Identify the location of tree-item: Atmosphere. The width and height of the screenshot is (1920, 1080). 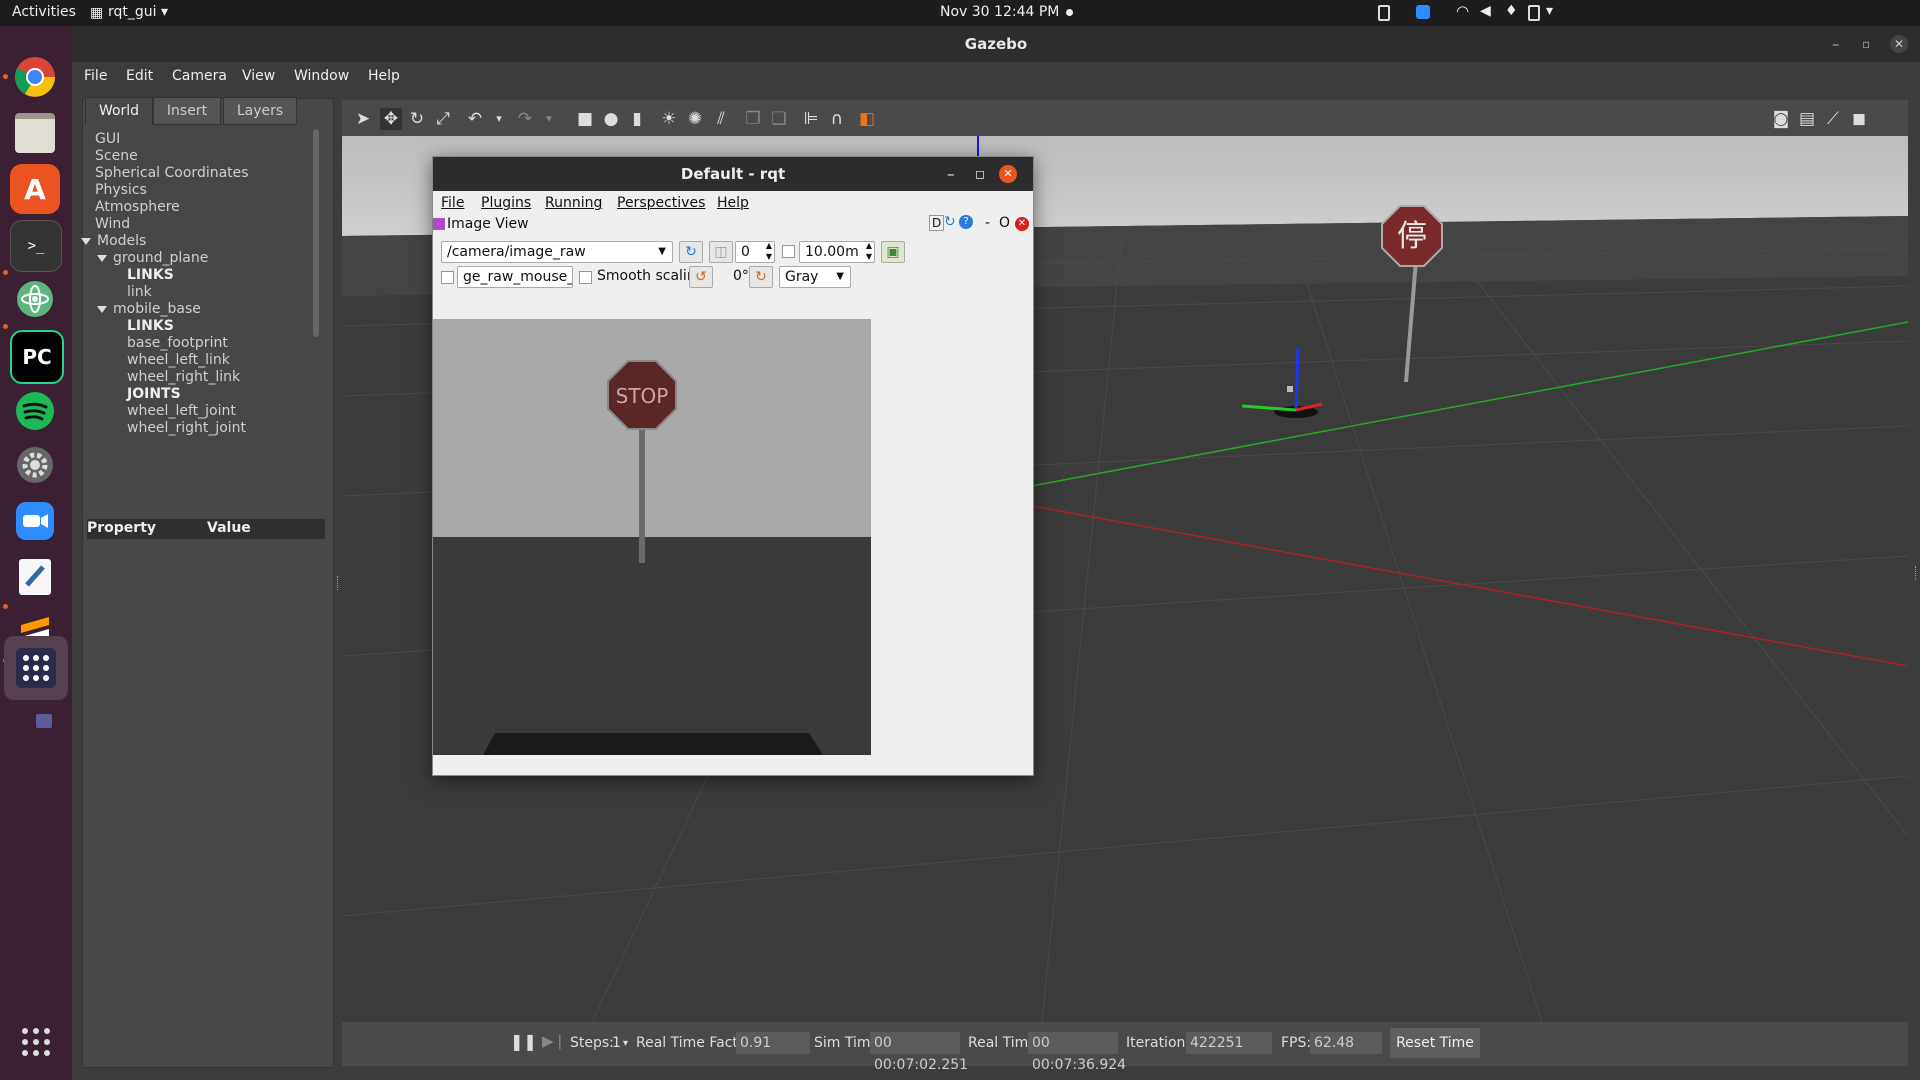
(137, 207).